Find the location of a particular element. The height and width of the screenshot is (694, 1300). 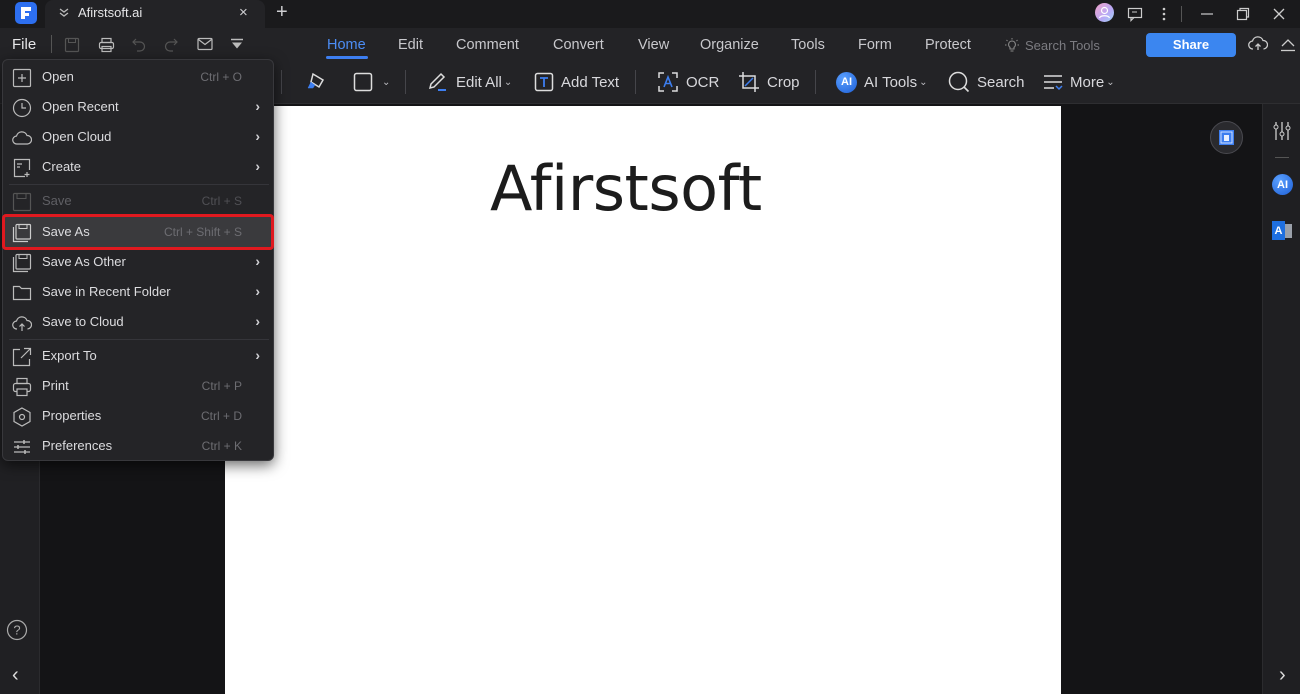

menu-item-properties: Properties Ctrl + D is located at coordinates (138, 416).